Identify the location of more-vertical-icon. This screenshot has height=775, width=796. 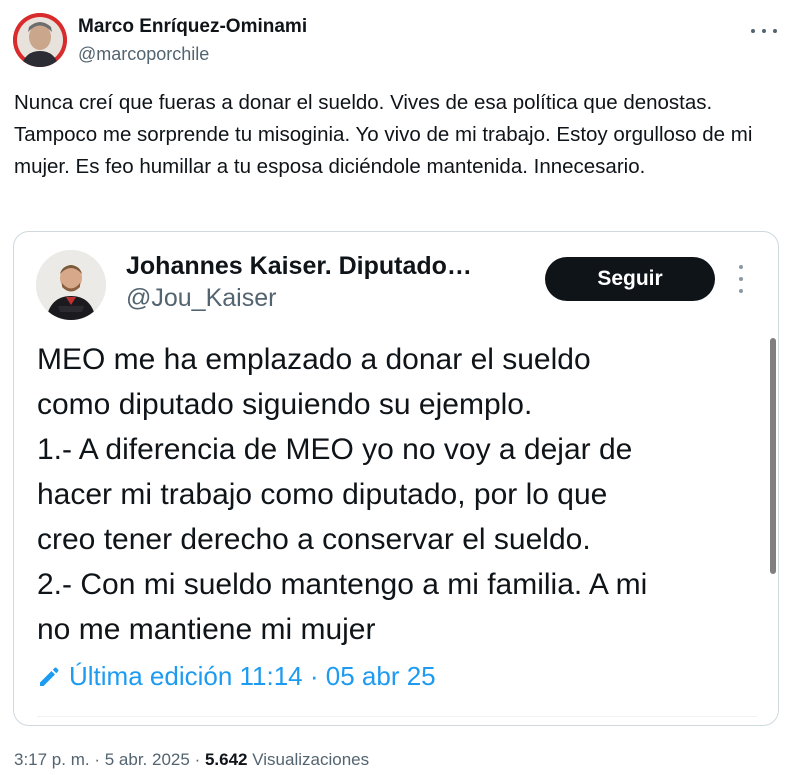
(741, 279).